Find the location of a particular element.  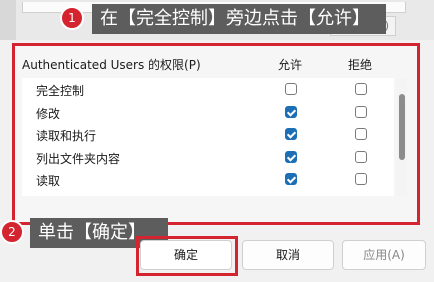

permission-label: 修改 is located at coordinates (48, 113).